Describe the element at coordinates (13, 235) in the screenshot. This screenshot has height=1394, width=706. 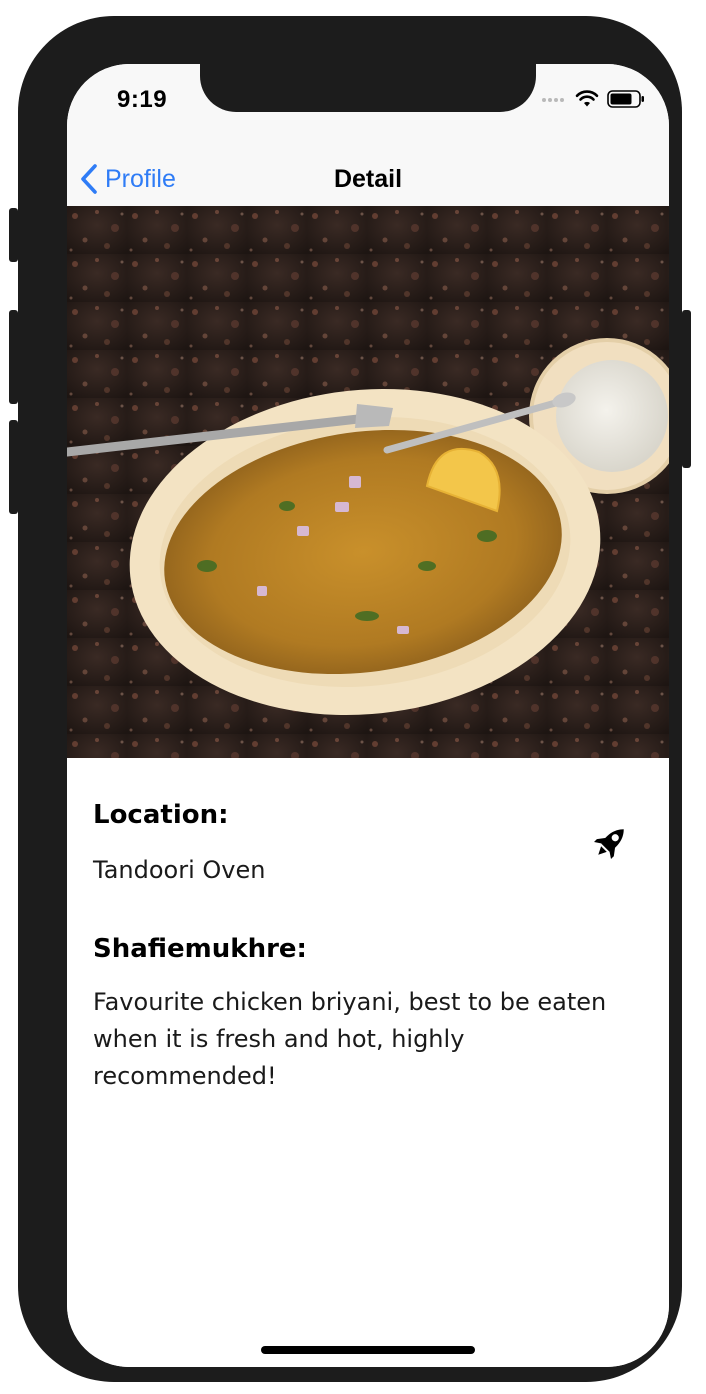
I see `silent-switch` at that location.